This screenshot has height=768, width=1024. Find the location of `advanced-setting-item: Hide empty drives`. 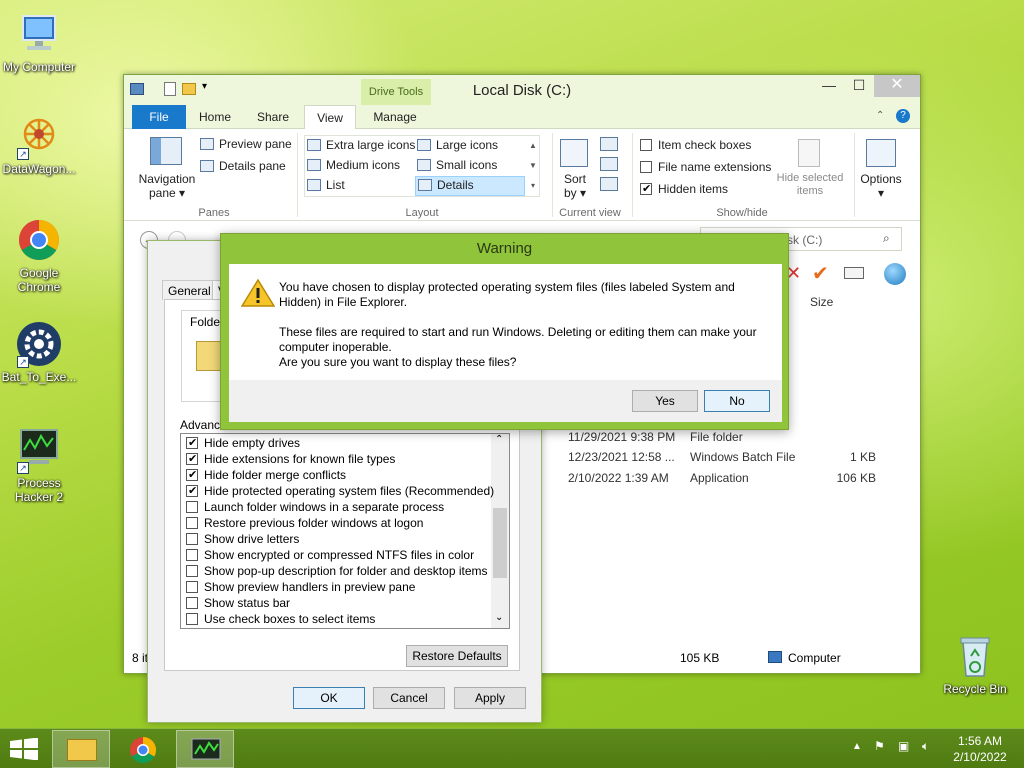

advanced-setting-item: Hide empty drives is located at coordinates (243, 444).